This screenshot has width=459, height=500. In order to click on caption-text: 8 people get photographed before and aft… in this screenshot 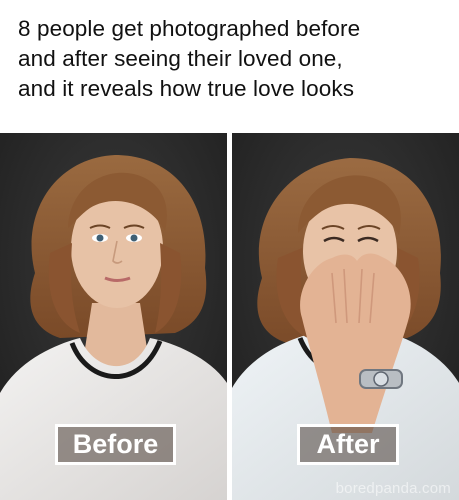, I will do `click(189, 58)`.